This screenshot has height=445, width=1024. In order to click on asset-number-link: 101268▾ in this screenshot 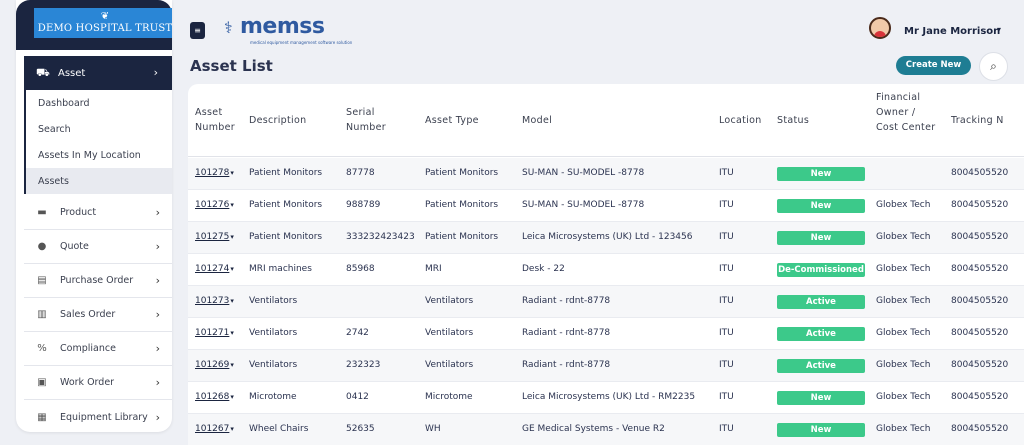, I will do `click(214, 397)`.